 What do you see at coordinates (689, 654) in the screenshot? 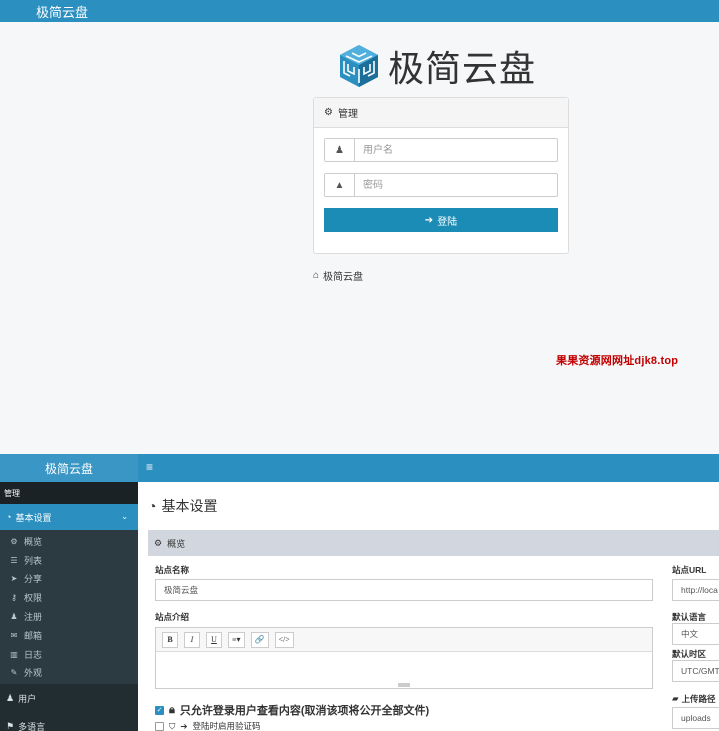
I see `timezone-label: 默认时区` at bounding box center [689, 654].